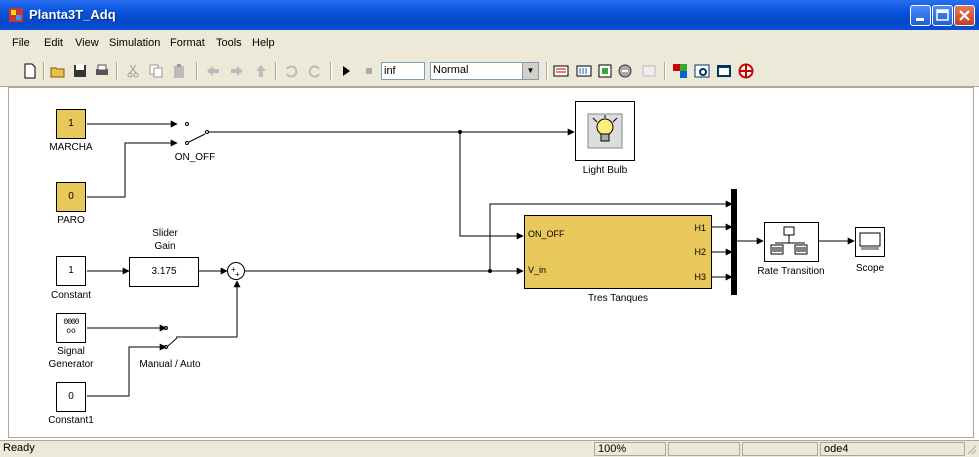 The width and height of the screenshot is (979, 457). I want to click on paro-value: 0, so click(71, 196).